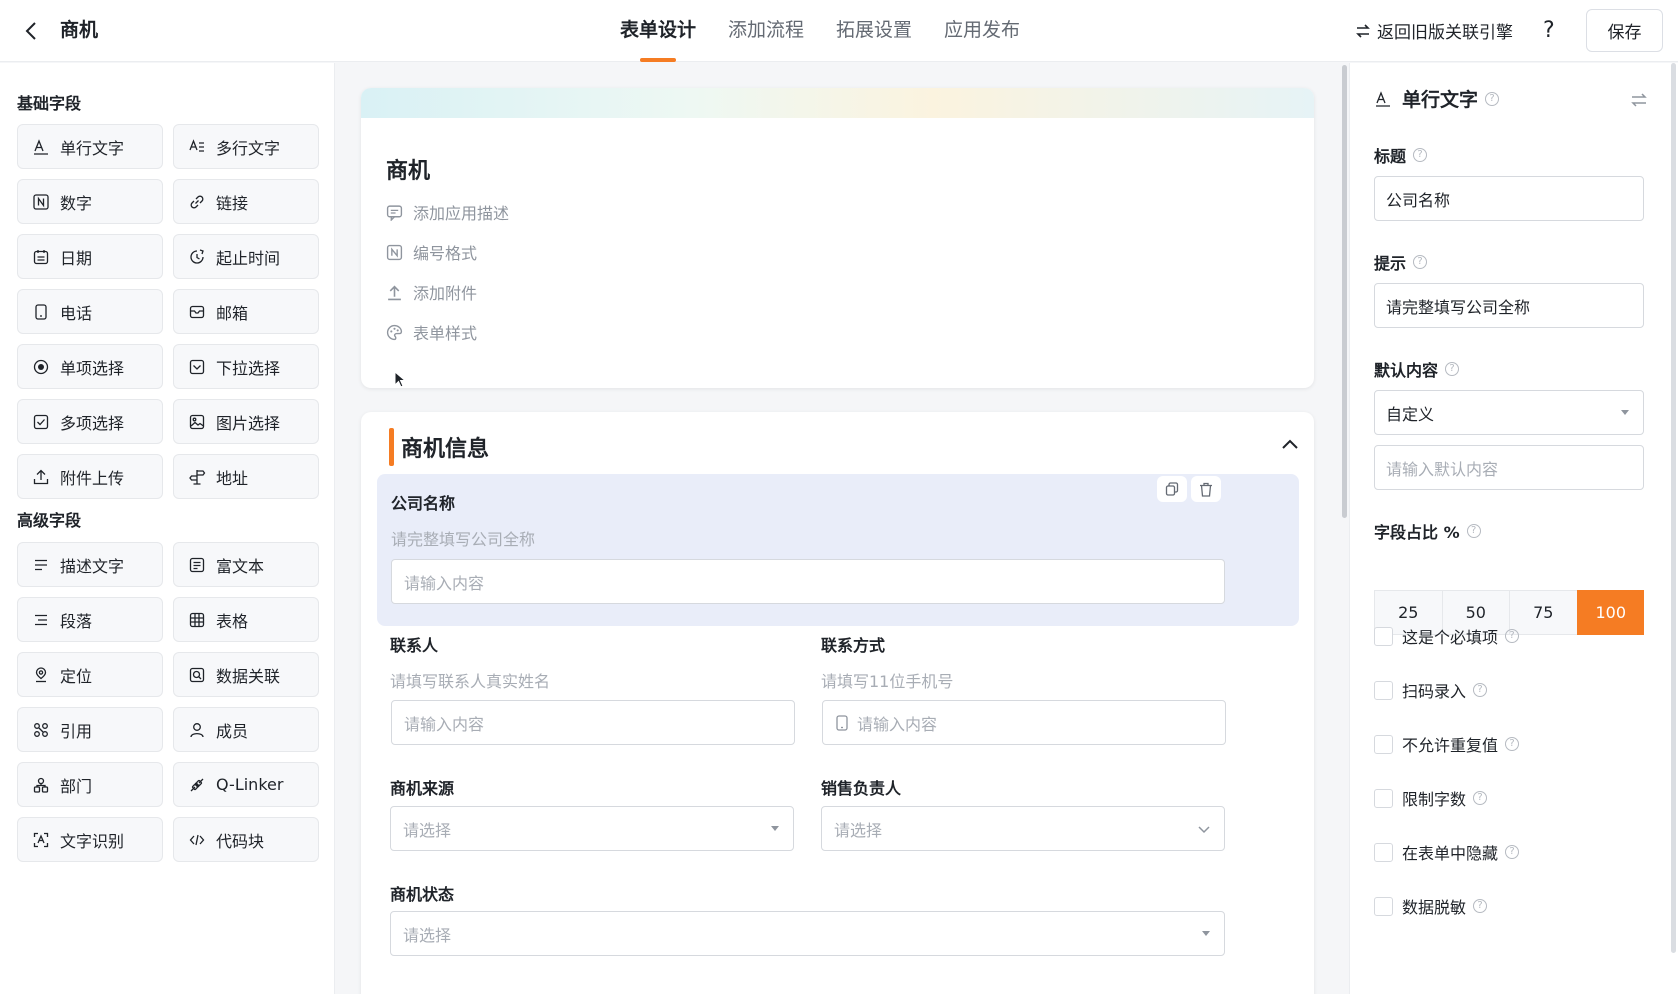 Image resolution: width=1678 pixels, height=994 pixels. I want to click on hint-property-input: 请完整填写公司全称, so click(1509, 305).